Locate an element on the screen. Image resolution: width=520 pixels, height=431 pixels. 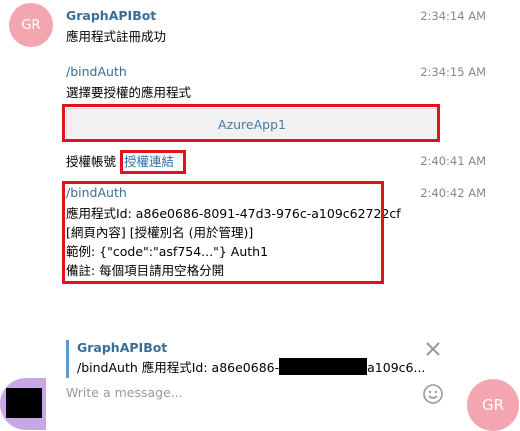
message-timestamp: 2:40:41 AM is located at coordinates (453, 161).